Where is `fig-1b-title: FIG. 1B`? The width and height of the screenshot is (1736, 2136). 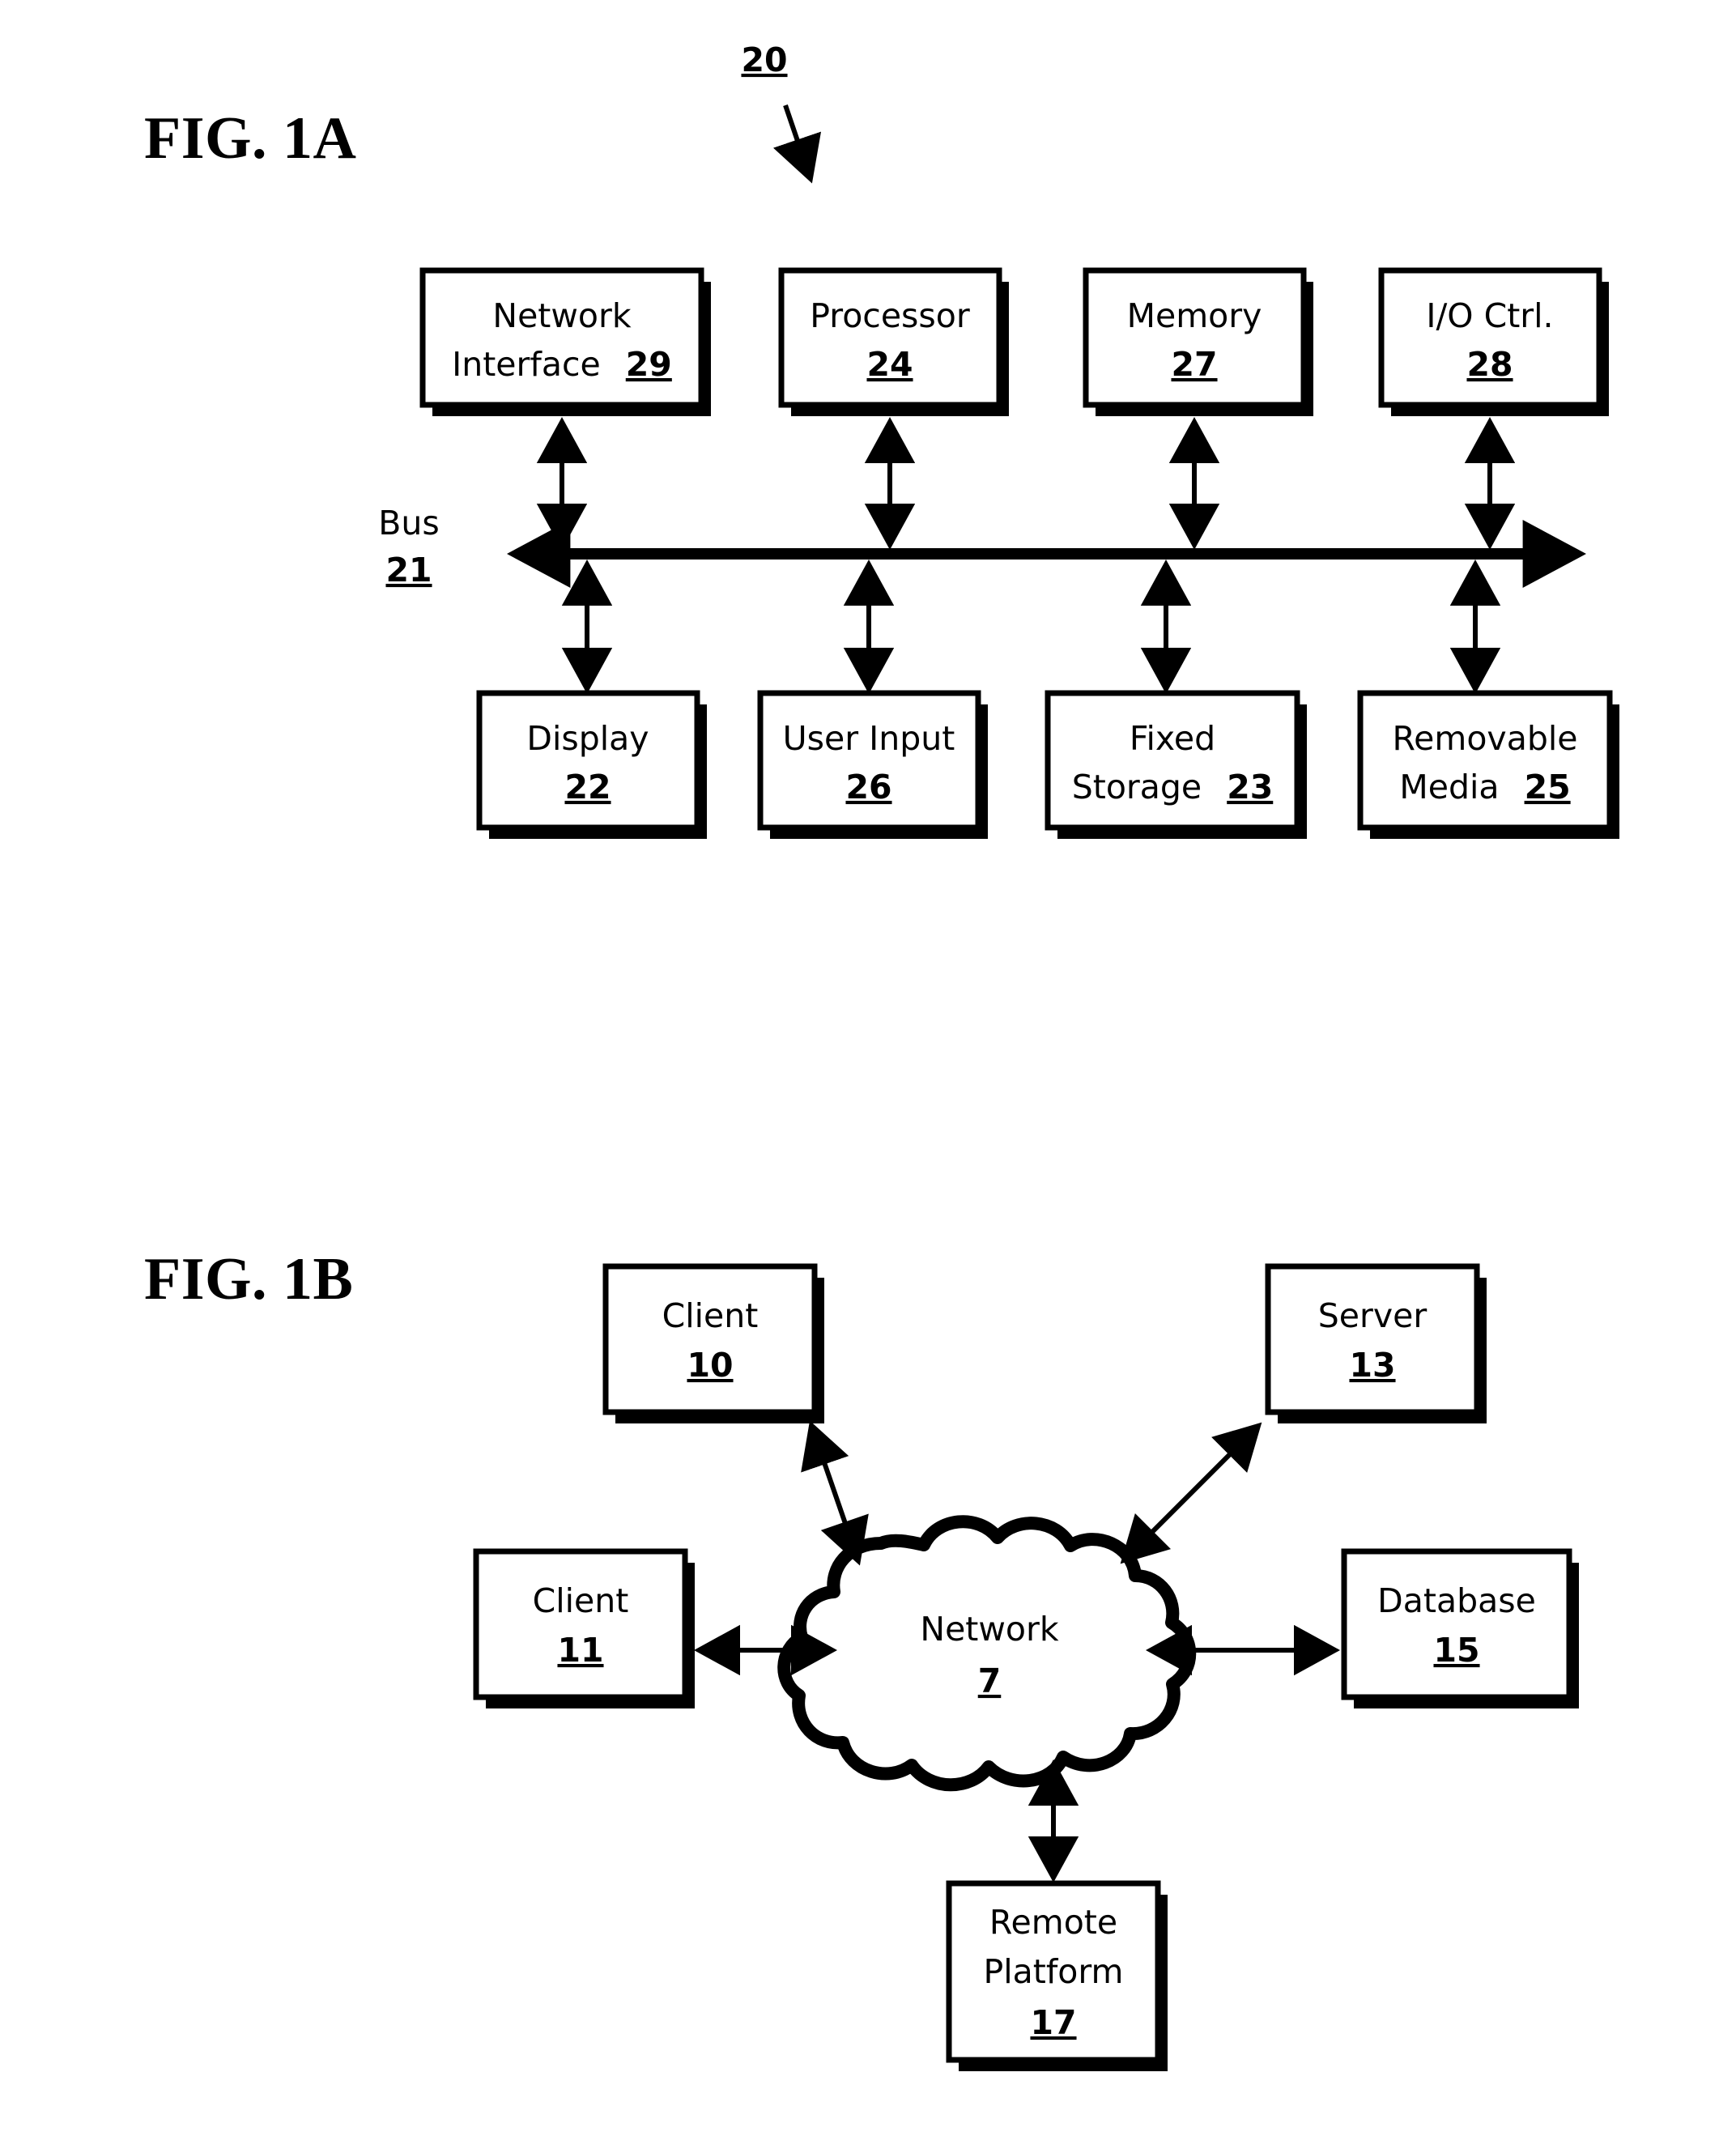 fig-1b-title: FIG. 1B is located at coordinates (248, 1279).